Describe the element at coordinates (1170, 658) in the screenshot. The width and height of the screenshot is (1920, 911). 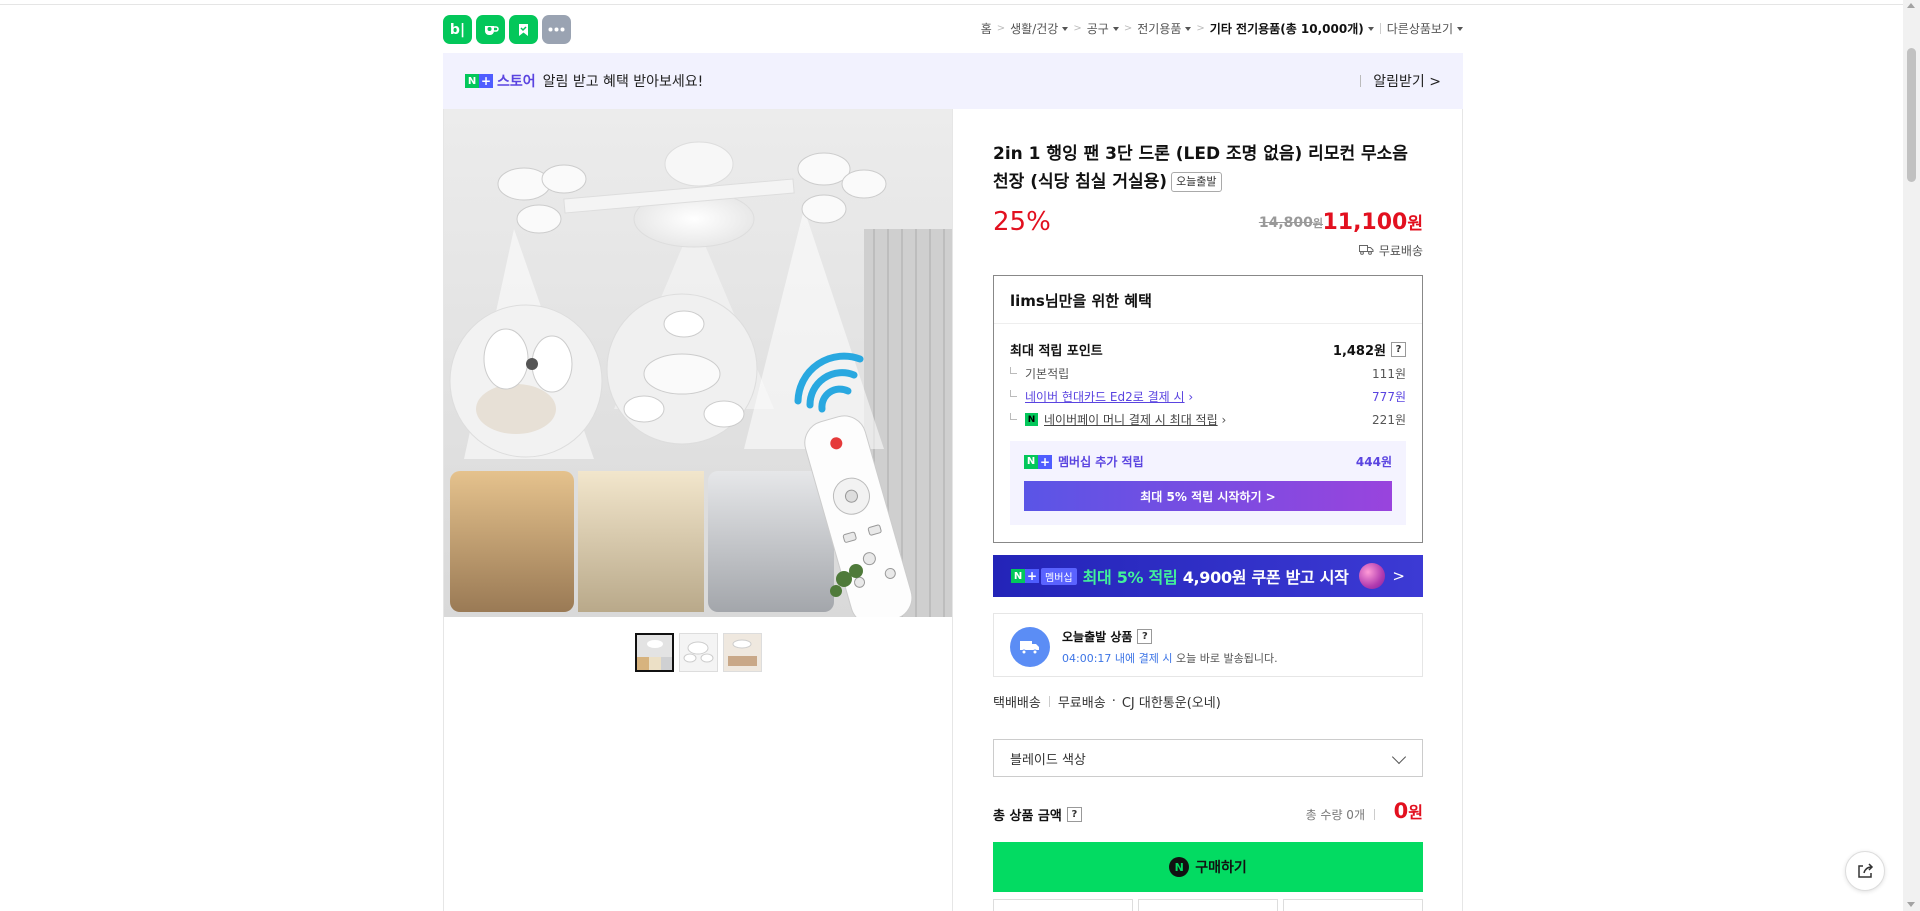
I see `today-ship-desc: 04:00:17 내에 결제 시 오늘 바로 발송됩니다.` at that location.